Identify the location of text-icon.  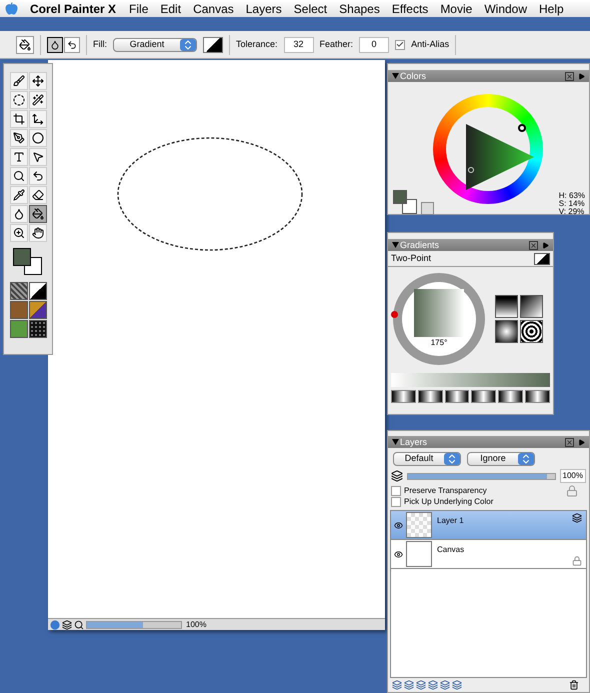
(18, 157).